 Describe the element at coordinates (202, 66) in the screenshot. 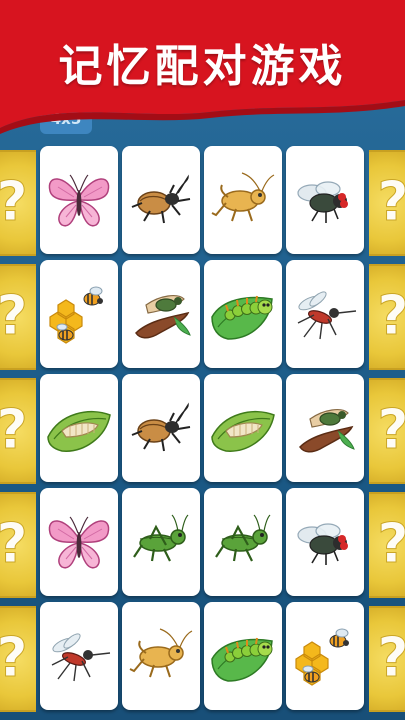

I see `page-title: 记忆配对游戏` at that location.